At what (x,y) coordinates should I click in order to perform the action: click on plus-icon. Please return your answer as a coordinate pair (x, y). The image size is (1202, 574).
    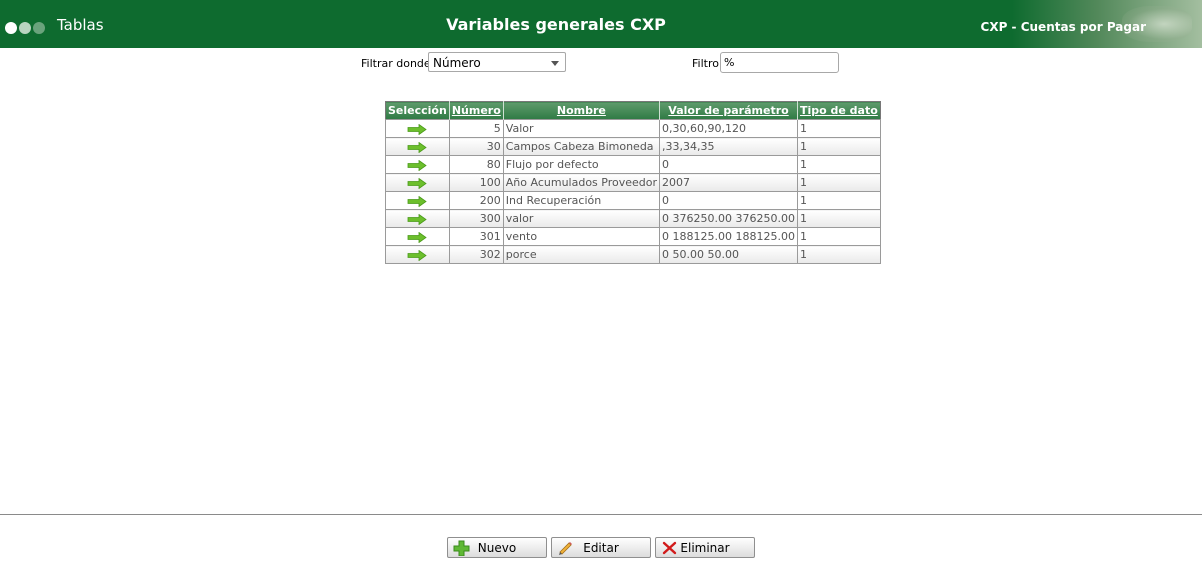
    Looking at the image, I should click on (461, 548).